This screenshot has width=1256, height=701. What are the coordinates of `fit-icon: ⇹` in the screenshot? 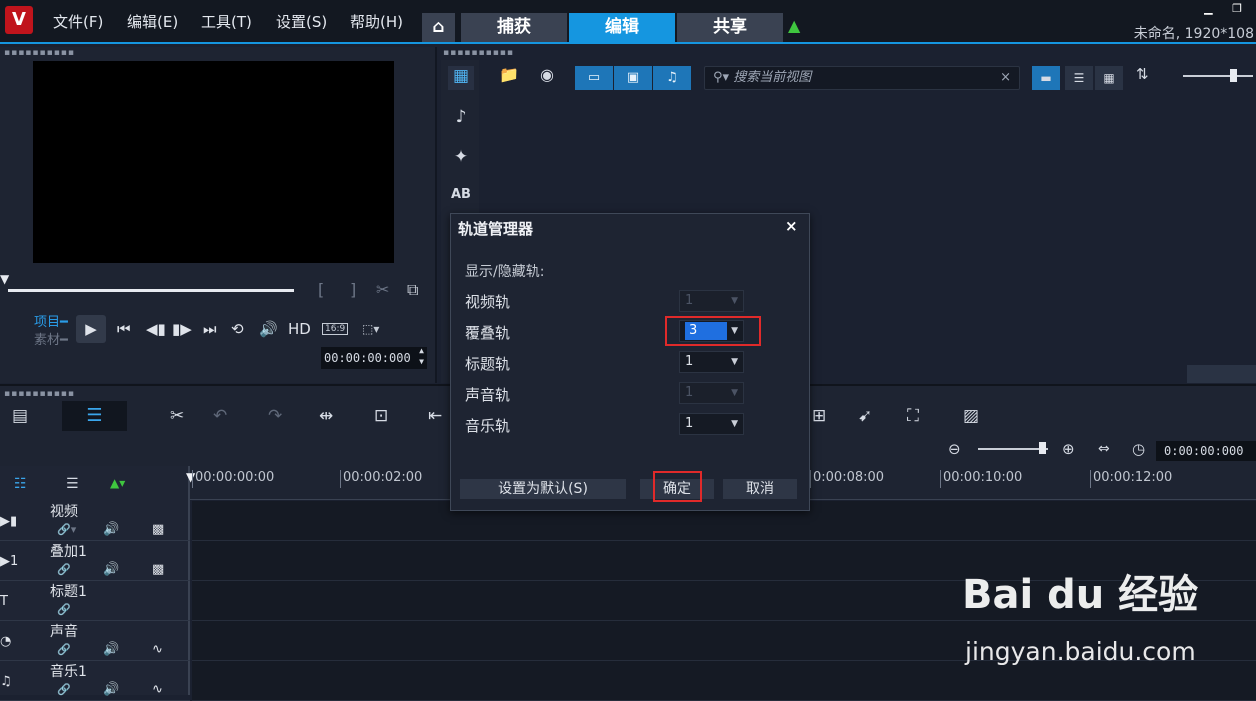 It's located at (326, 416).